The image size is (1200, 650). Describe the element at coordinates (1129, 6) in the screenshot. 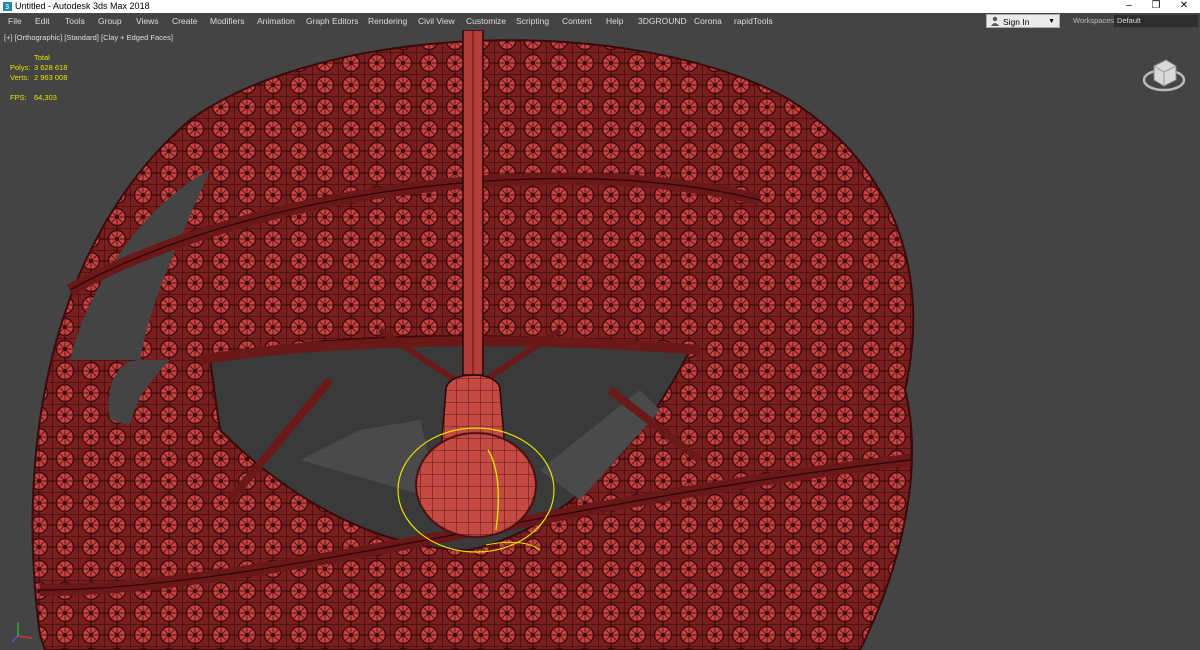

I see `minimize-button: –` at that location.